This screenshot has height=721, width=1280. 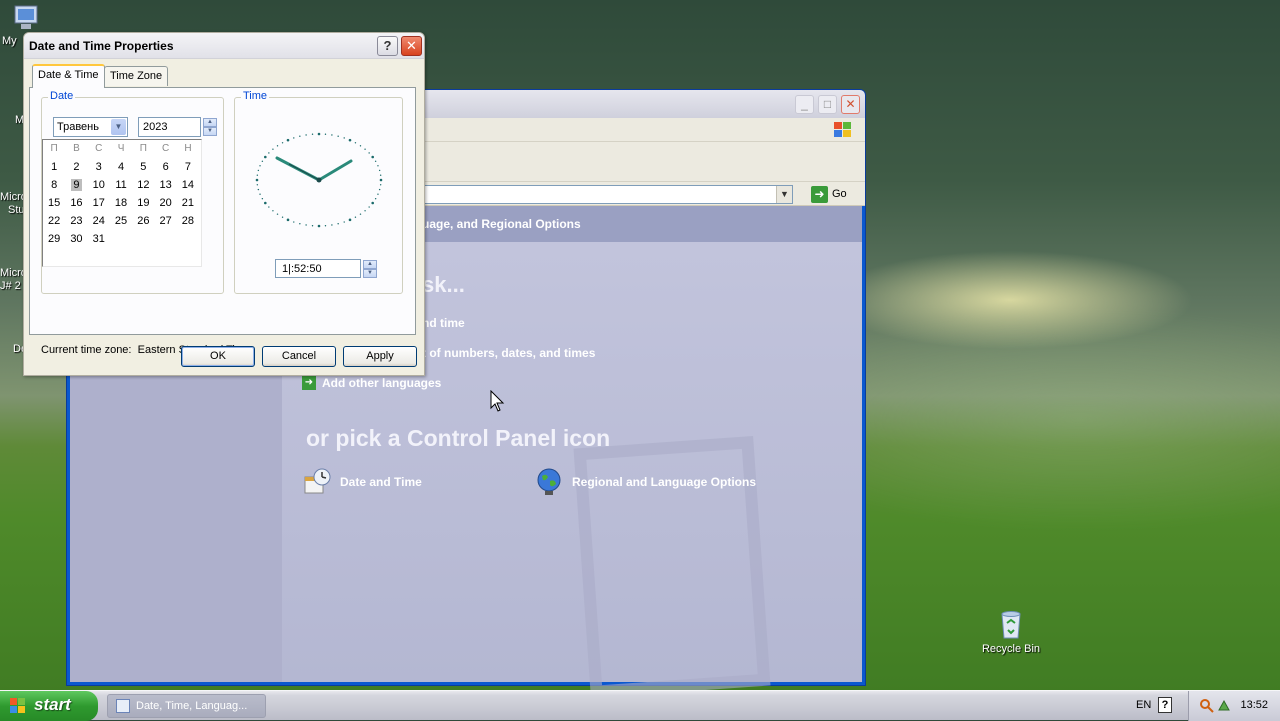 What do you see at coordinates (17, 705) in the screenshot?
I see `windows-flag-icon` at bounding box center [17, 705].